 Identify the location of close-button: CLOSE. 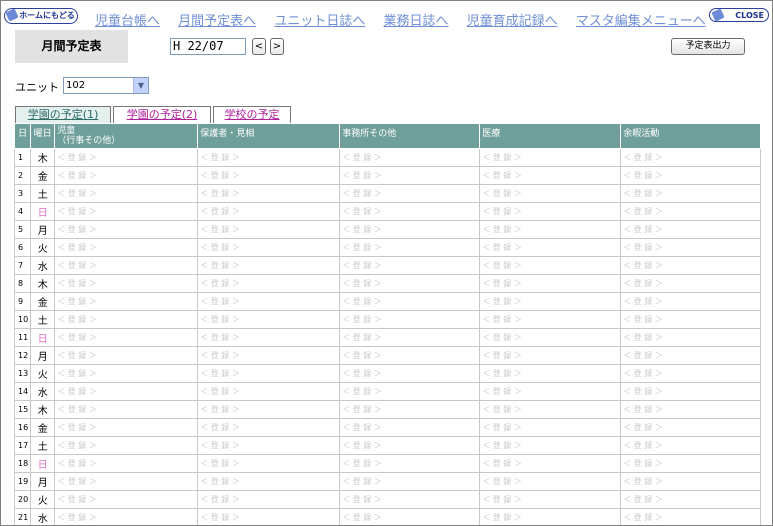
(739, 15).